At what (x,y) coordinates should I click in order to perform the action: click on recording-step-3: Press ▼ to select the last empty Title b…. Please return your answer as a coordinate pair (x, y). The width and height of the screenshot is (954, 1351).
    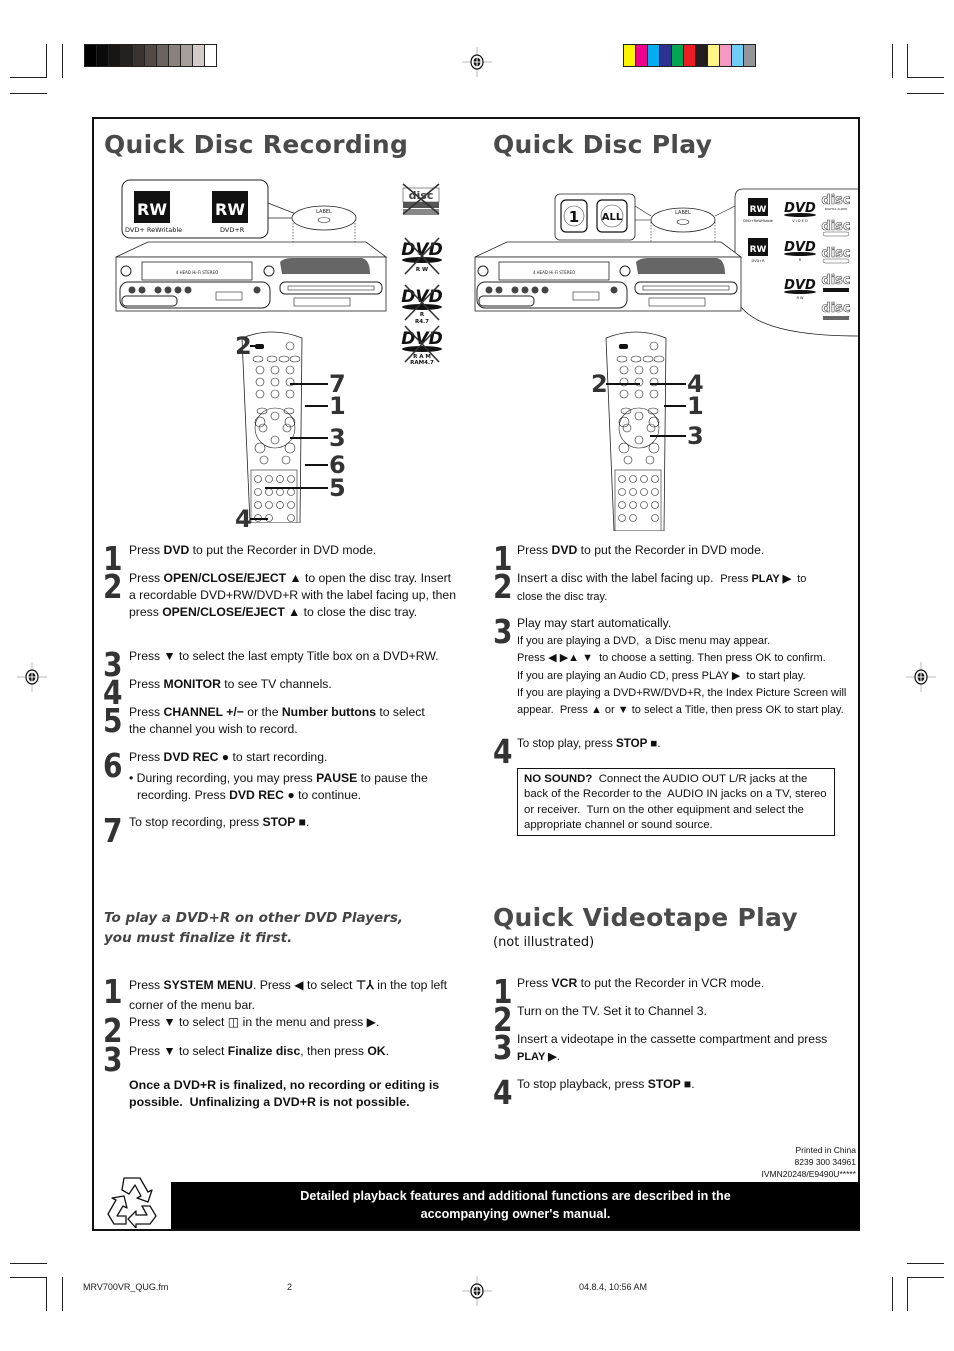
    Looking at the image, I should click on (284, 656).